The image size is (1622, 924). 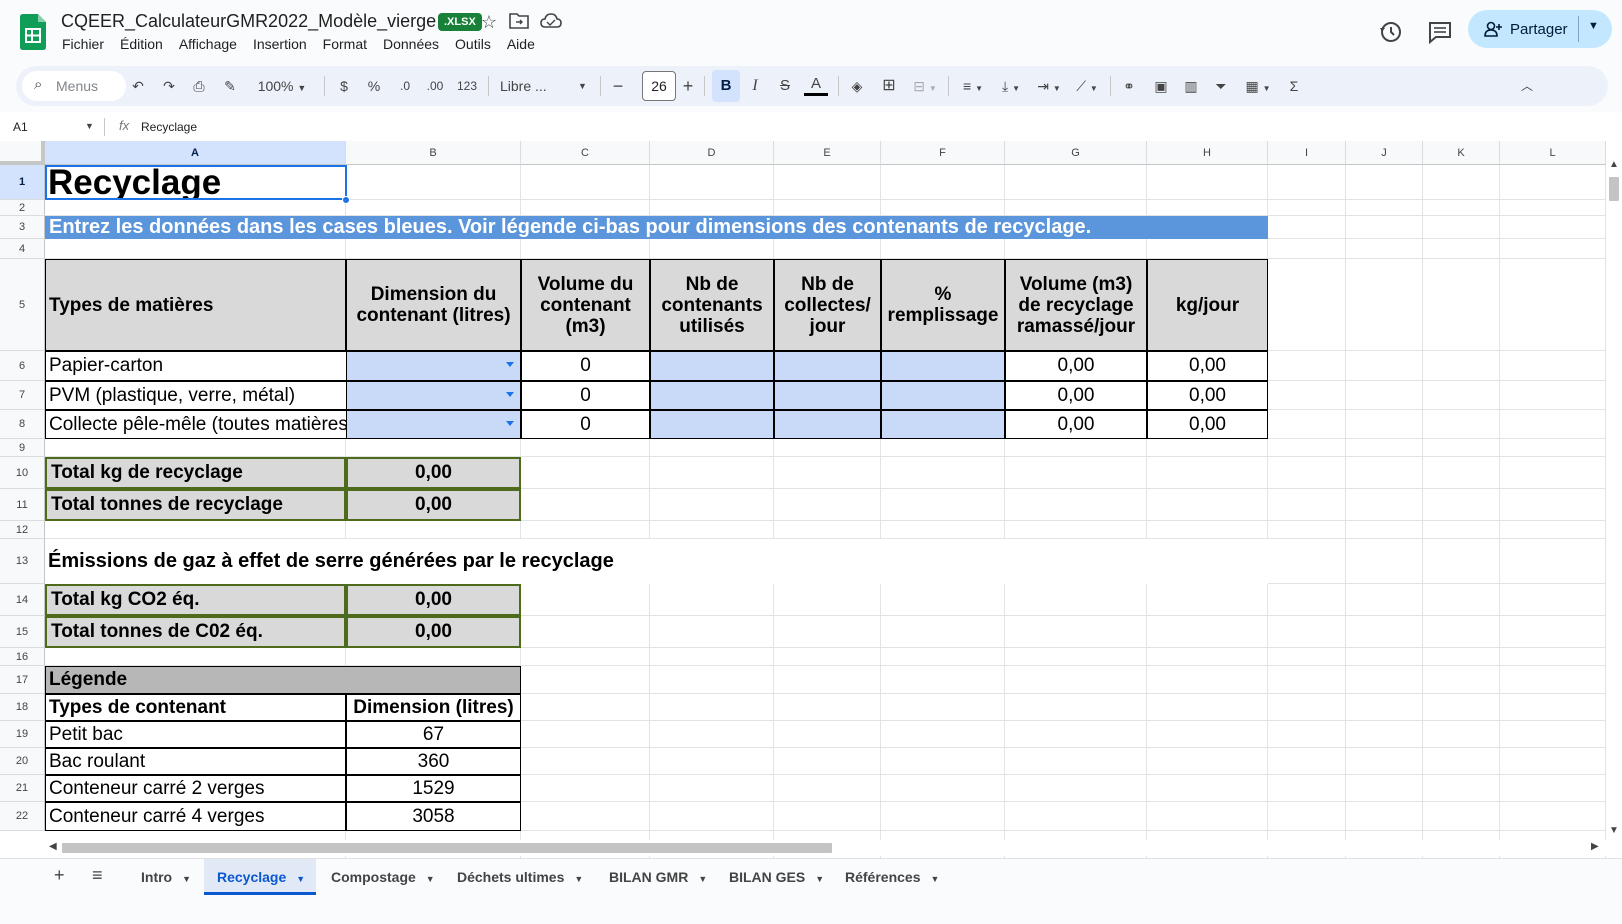 I want to click on italic-button: I, so click(x=755, y=86).